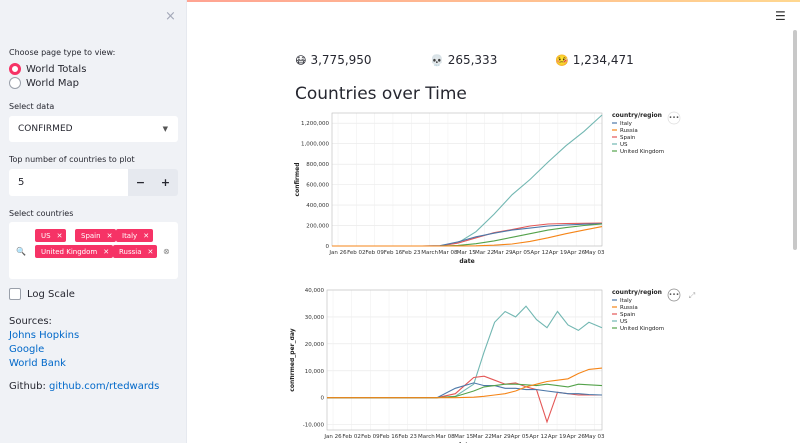  What do you see at coordinates (44, 335) in the screenshot?
I see `link-johns-hopkins: Johns Hopkins` at bounding box center [44, 335].